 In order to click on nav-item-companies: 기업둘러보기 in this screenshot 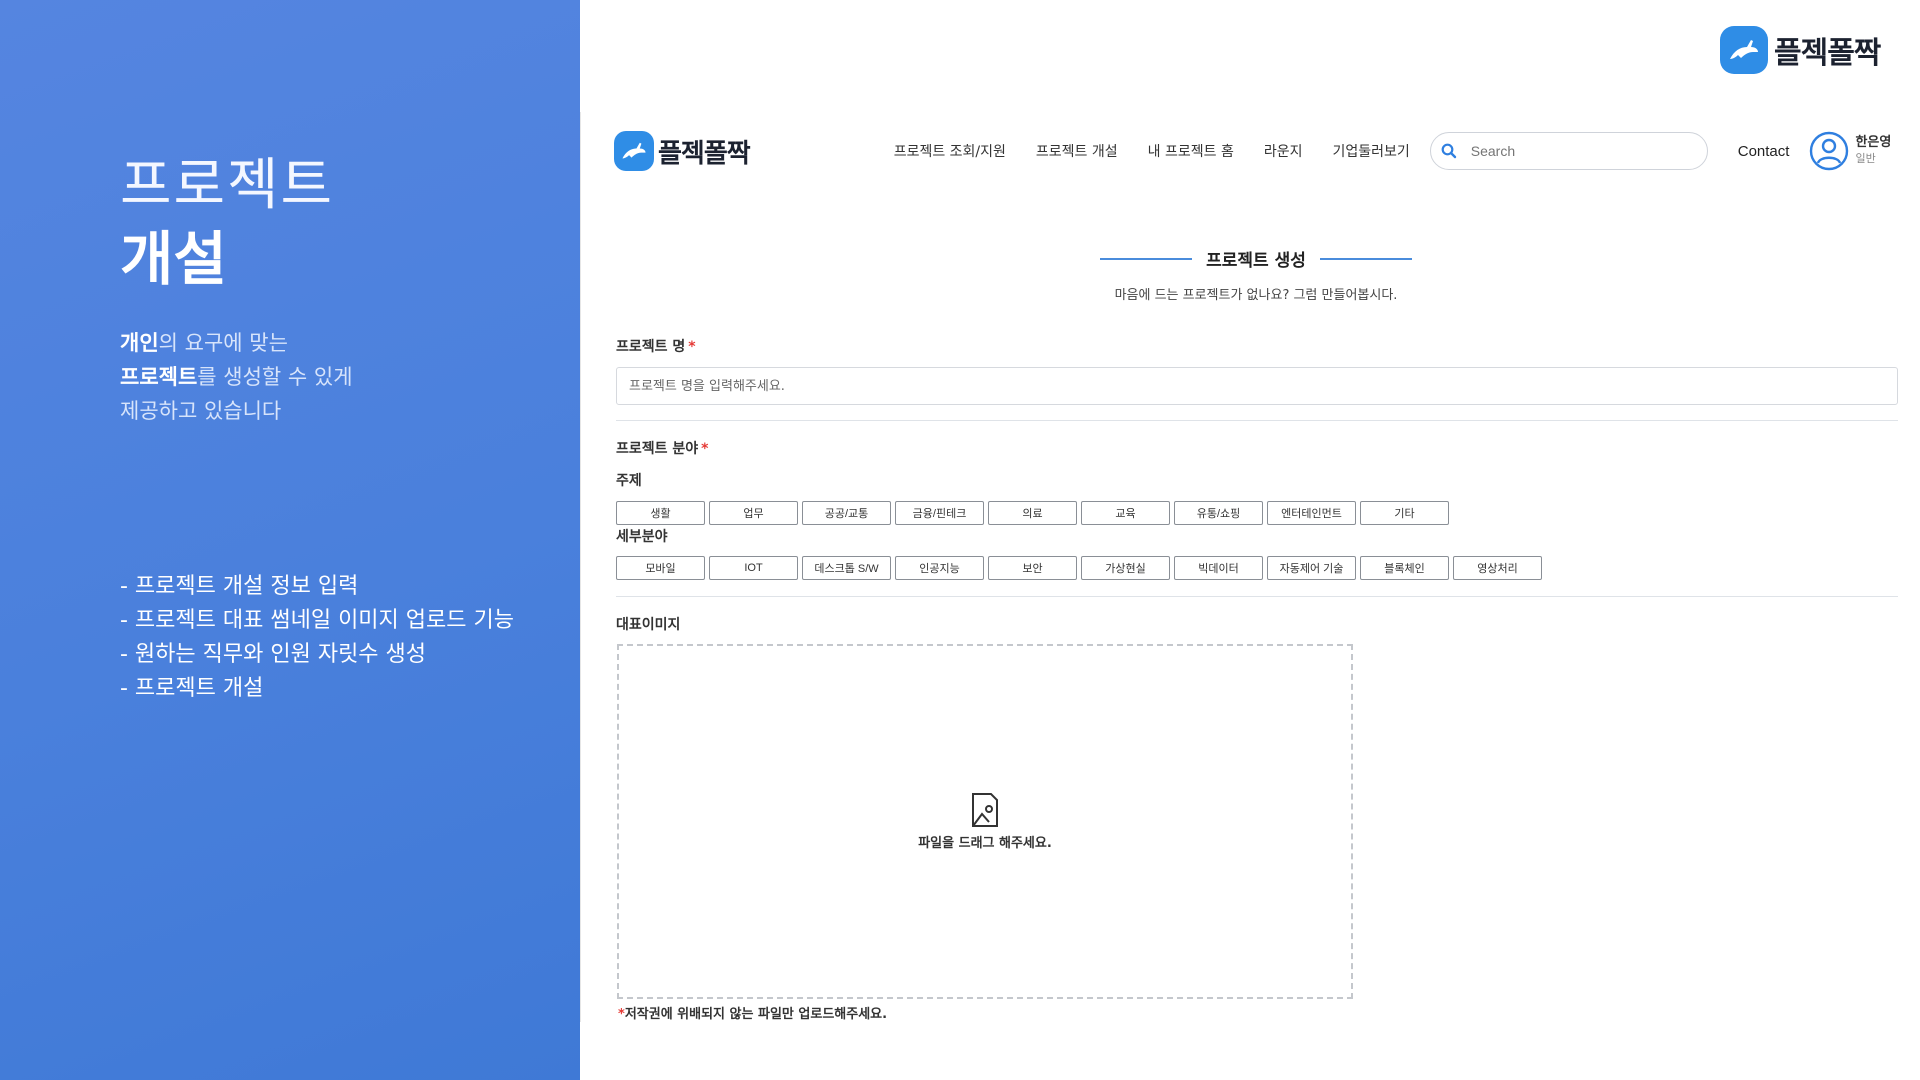, I will do `click(1370, 151)`.